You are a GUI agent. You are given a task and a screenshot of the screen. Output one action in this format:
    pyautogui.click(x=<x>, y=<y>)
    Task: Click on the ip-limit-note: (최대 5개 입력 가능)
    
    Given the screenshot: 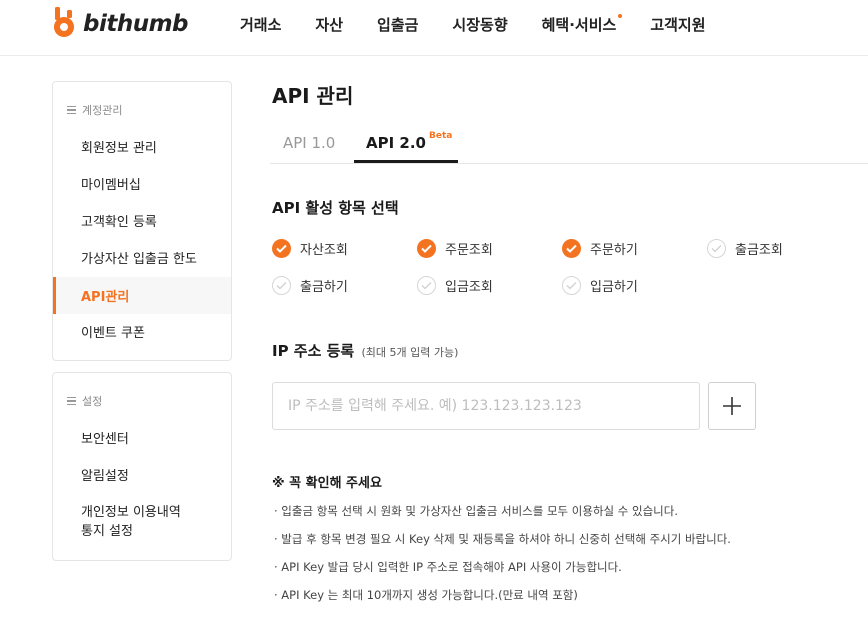 What is the action you would take?
    pyautogui.click(x=410, y=352)
    